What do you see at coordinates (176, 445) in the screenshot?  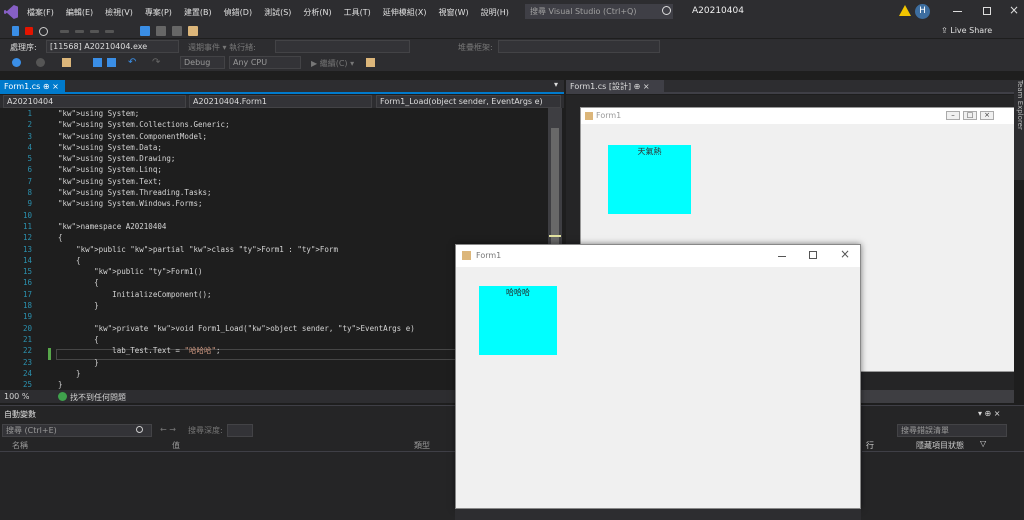 I see `col-value: 值` at bounding box center [176, 445].